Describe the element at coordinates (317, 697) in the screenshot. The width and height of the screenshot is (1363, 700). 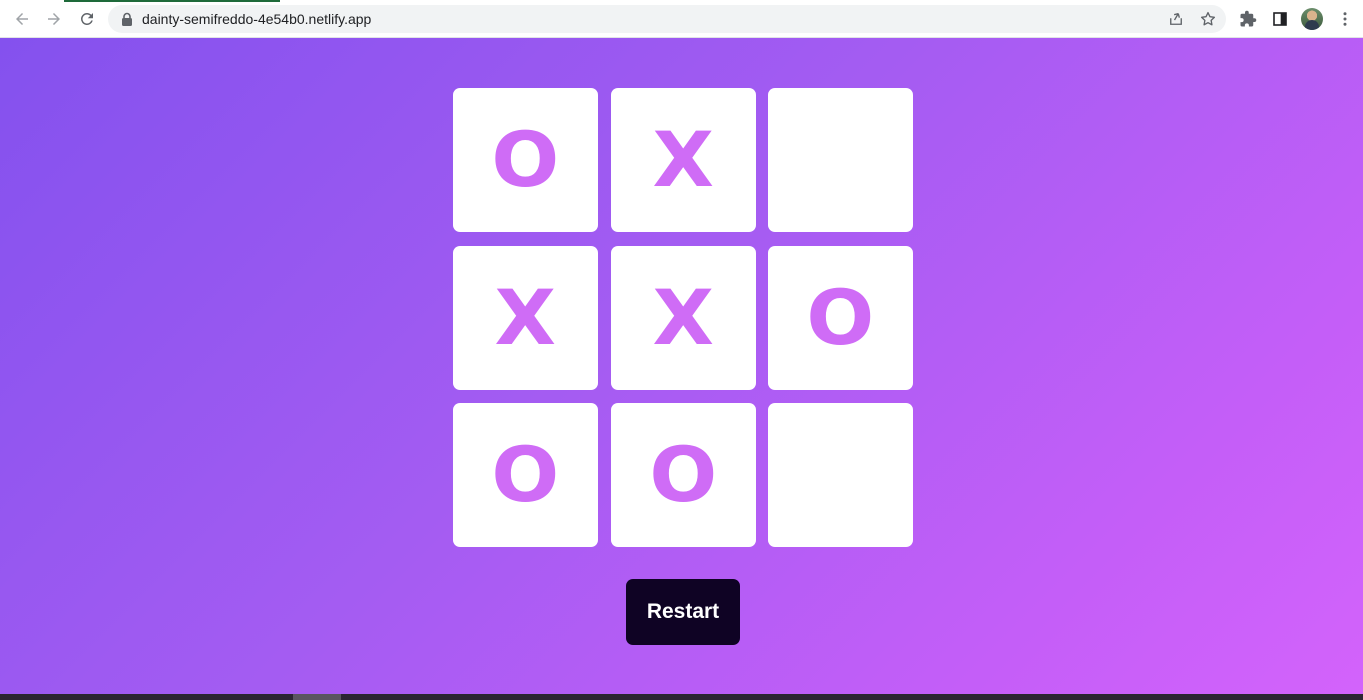
I see `taskbar-item` at that location.